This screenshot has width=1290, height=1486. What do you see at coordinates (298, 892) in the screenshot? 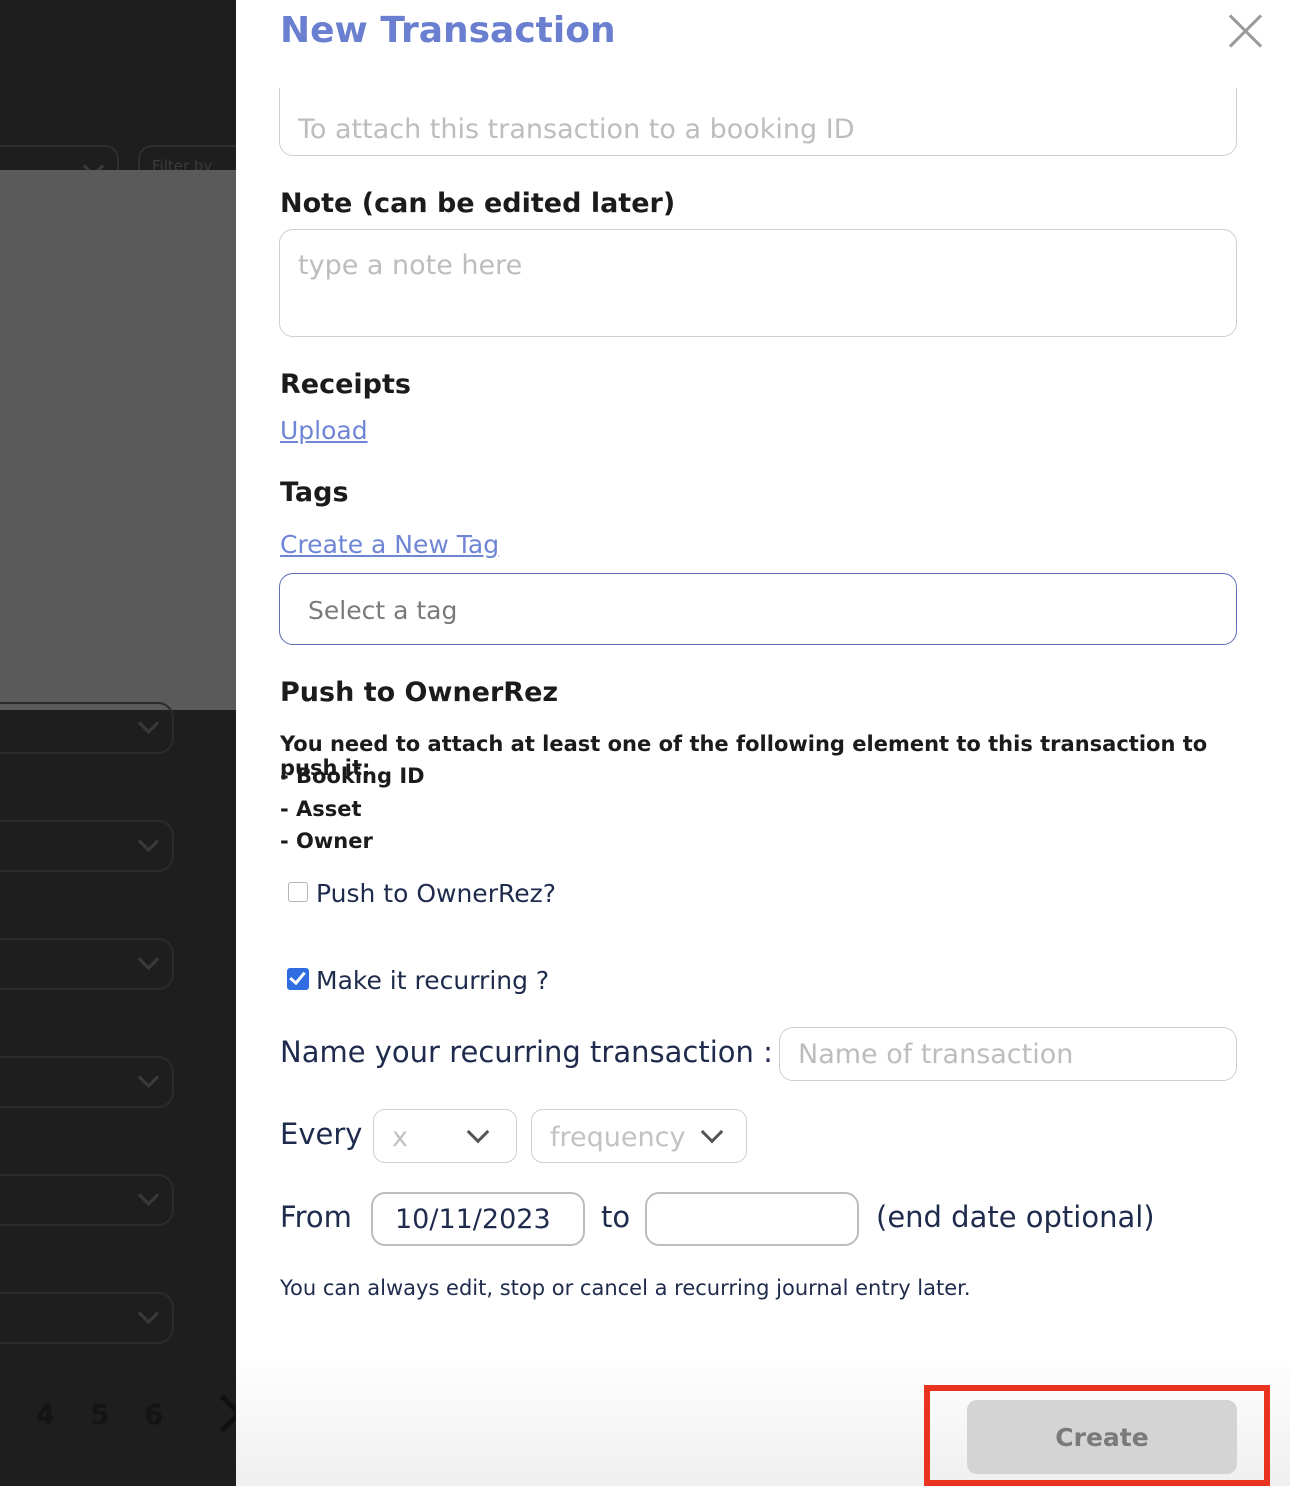
I see `push-to-ownerrez-checkbox` at bounding box center [298, 892].